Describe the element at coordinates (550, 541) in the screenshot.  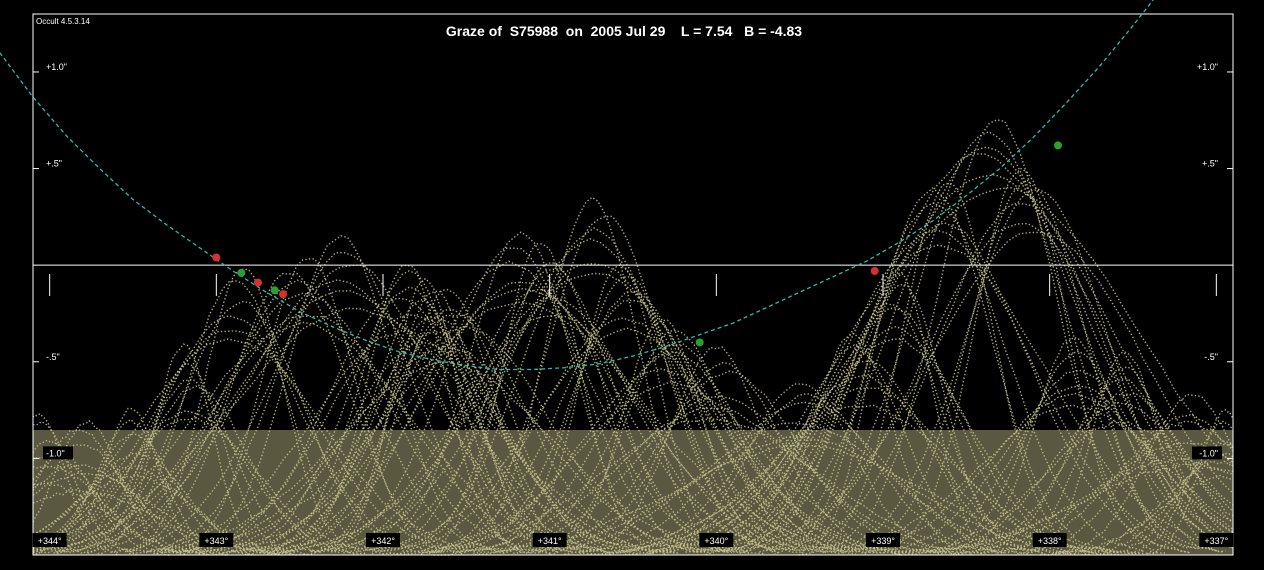
I see `x-tick-label-3: +341°` at that location.